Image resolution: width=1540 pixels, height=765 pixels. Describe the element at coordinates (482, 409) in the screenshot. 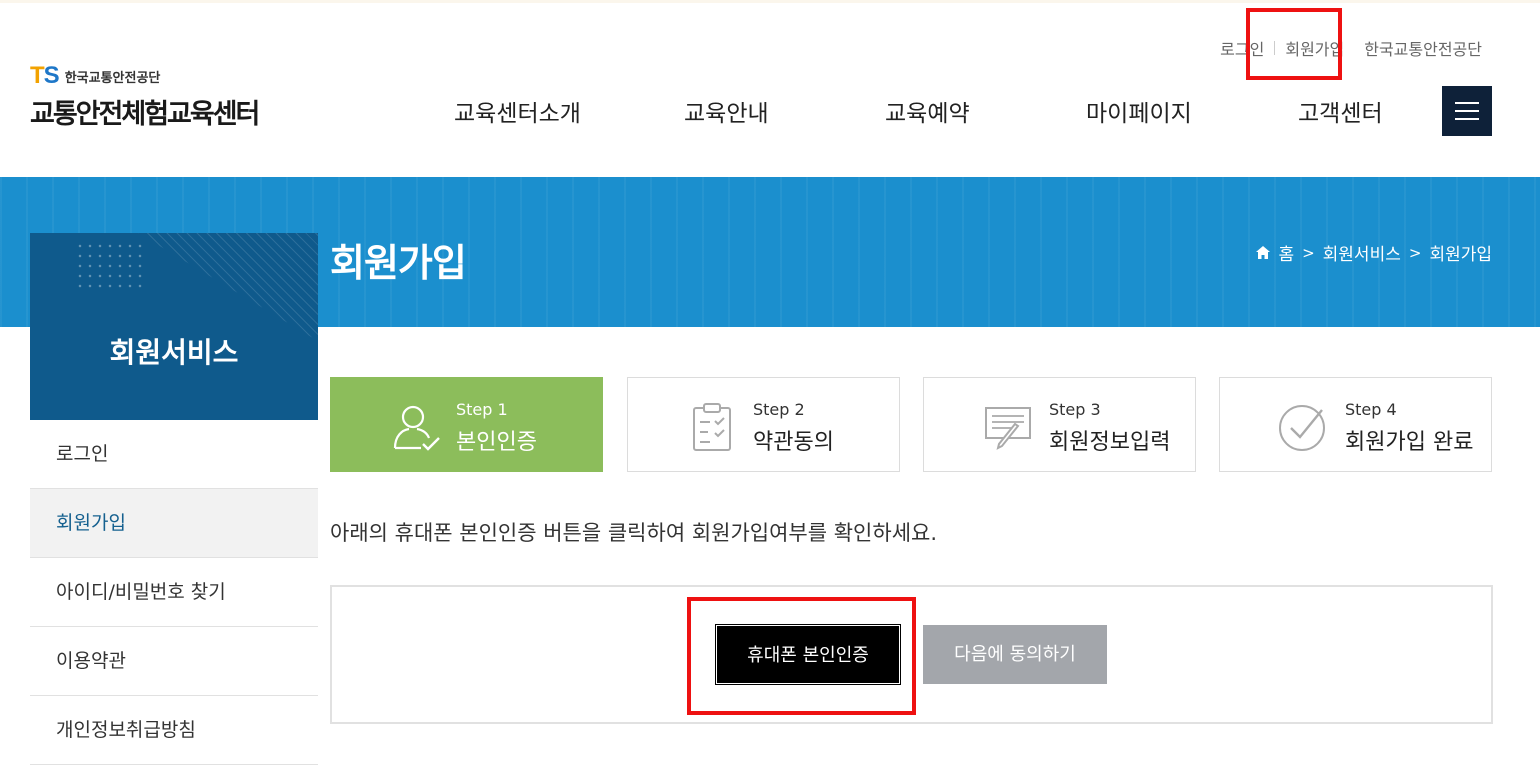

I see `step-number: Step 1` at that location.